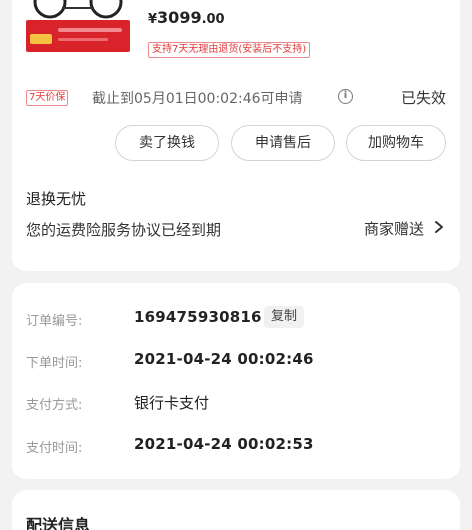  What do you see at coordinates (224, 444) in the screenshot?
I see `payment-time-value: 2021-04-24 00:02:53` at bounding box center [224, 444].